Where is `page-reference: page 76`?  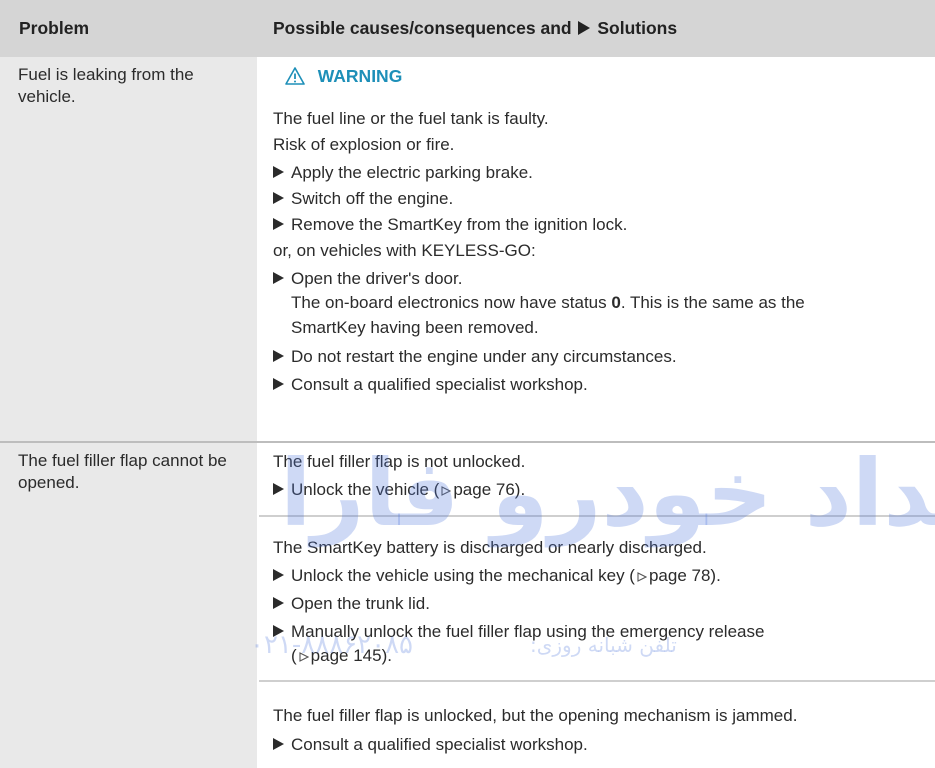
page-reference: page 76 is located at coordinates (483, 489).